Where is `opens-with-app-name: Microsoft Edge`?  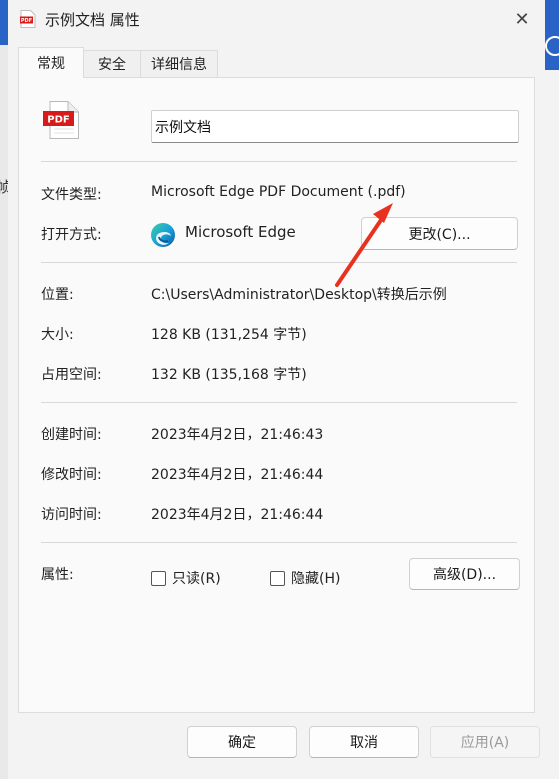 opens-with-app-name: Microsoft Edge is located at coordinates (240, 232).